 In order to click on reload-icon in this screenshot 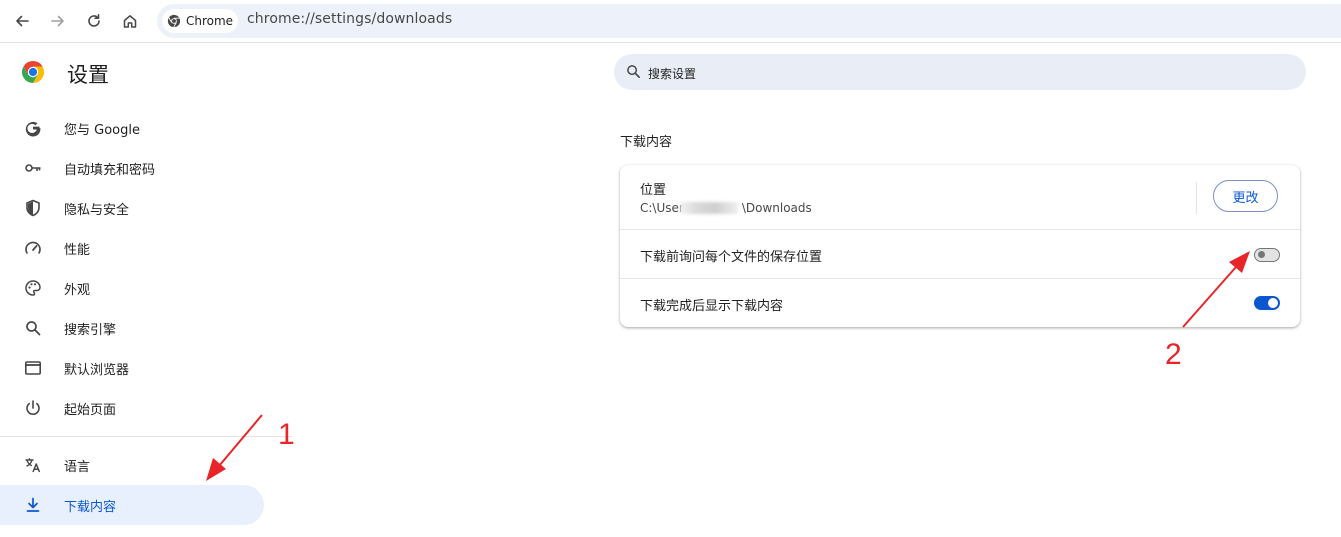, I will do `click(94, 20)`.